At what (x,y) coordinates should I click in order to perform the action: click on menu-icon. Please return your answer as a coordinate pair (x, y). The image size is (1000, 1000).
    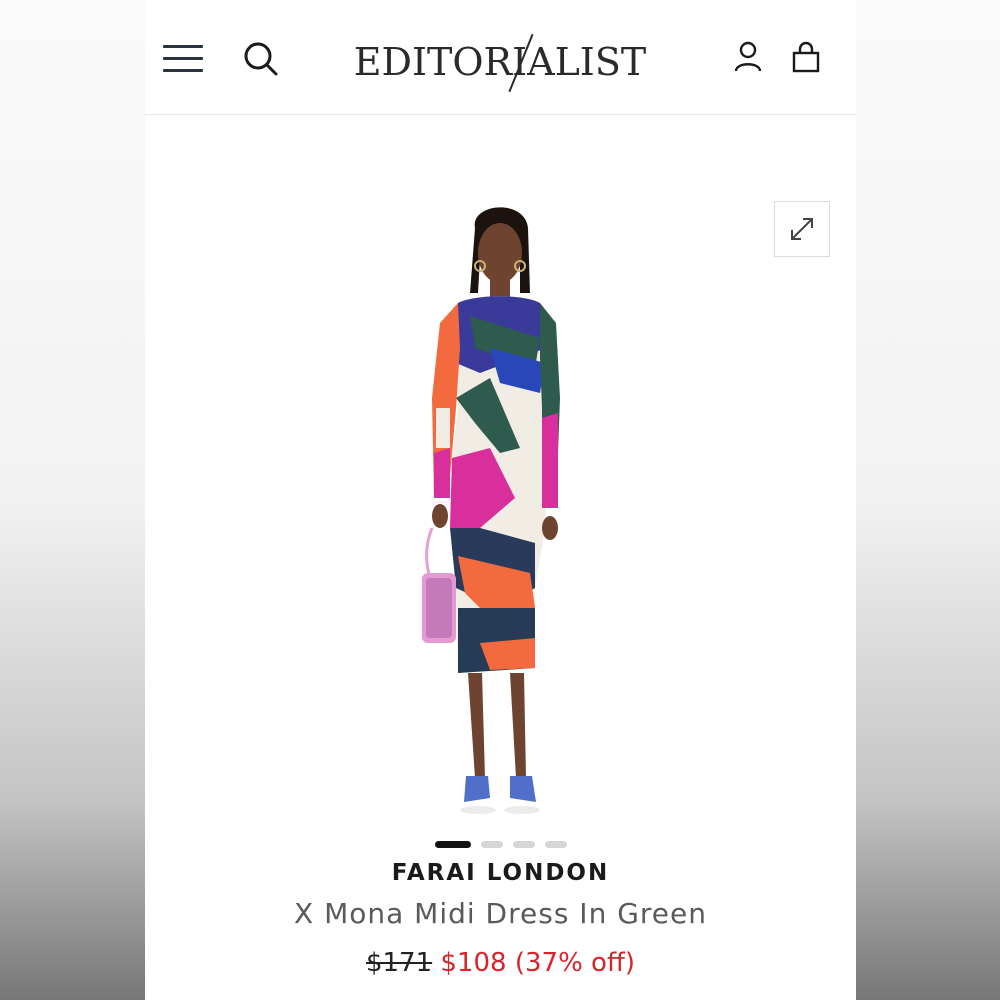
    Looking at the image, I should click on (183, 59).